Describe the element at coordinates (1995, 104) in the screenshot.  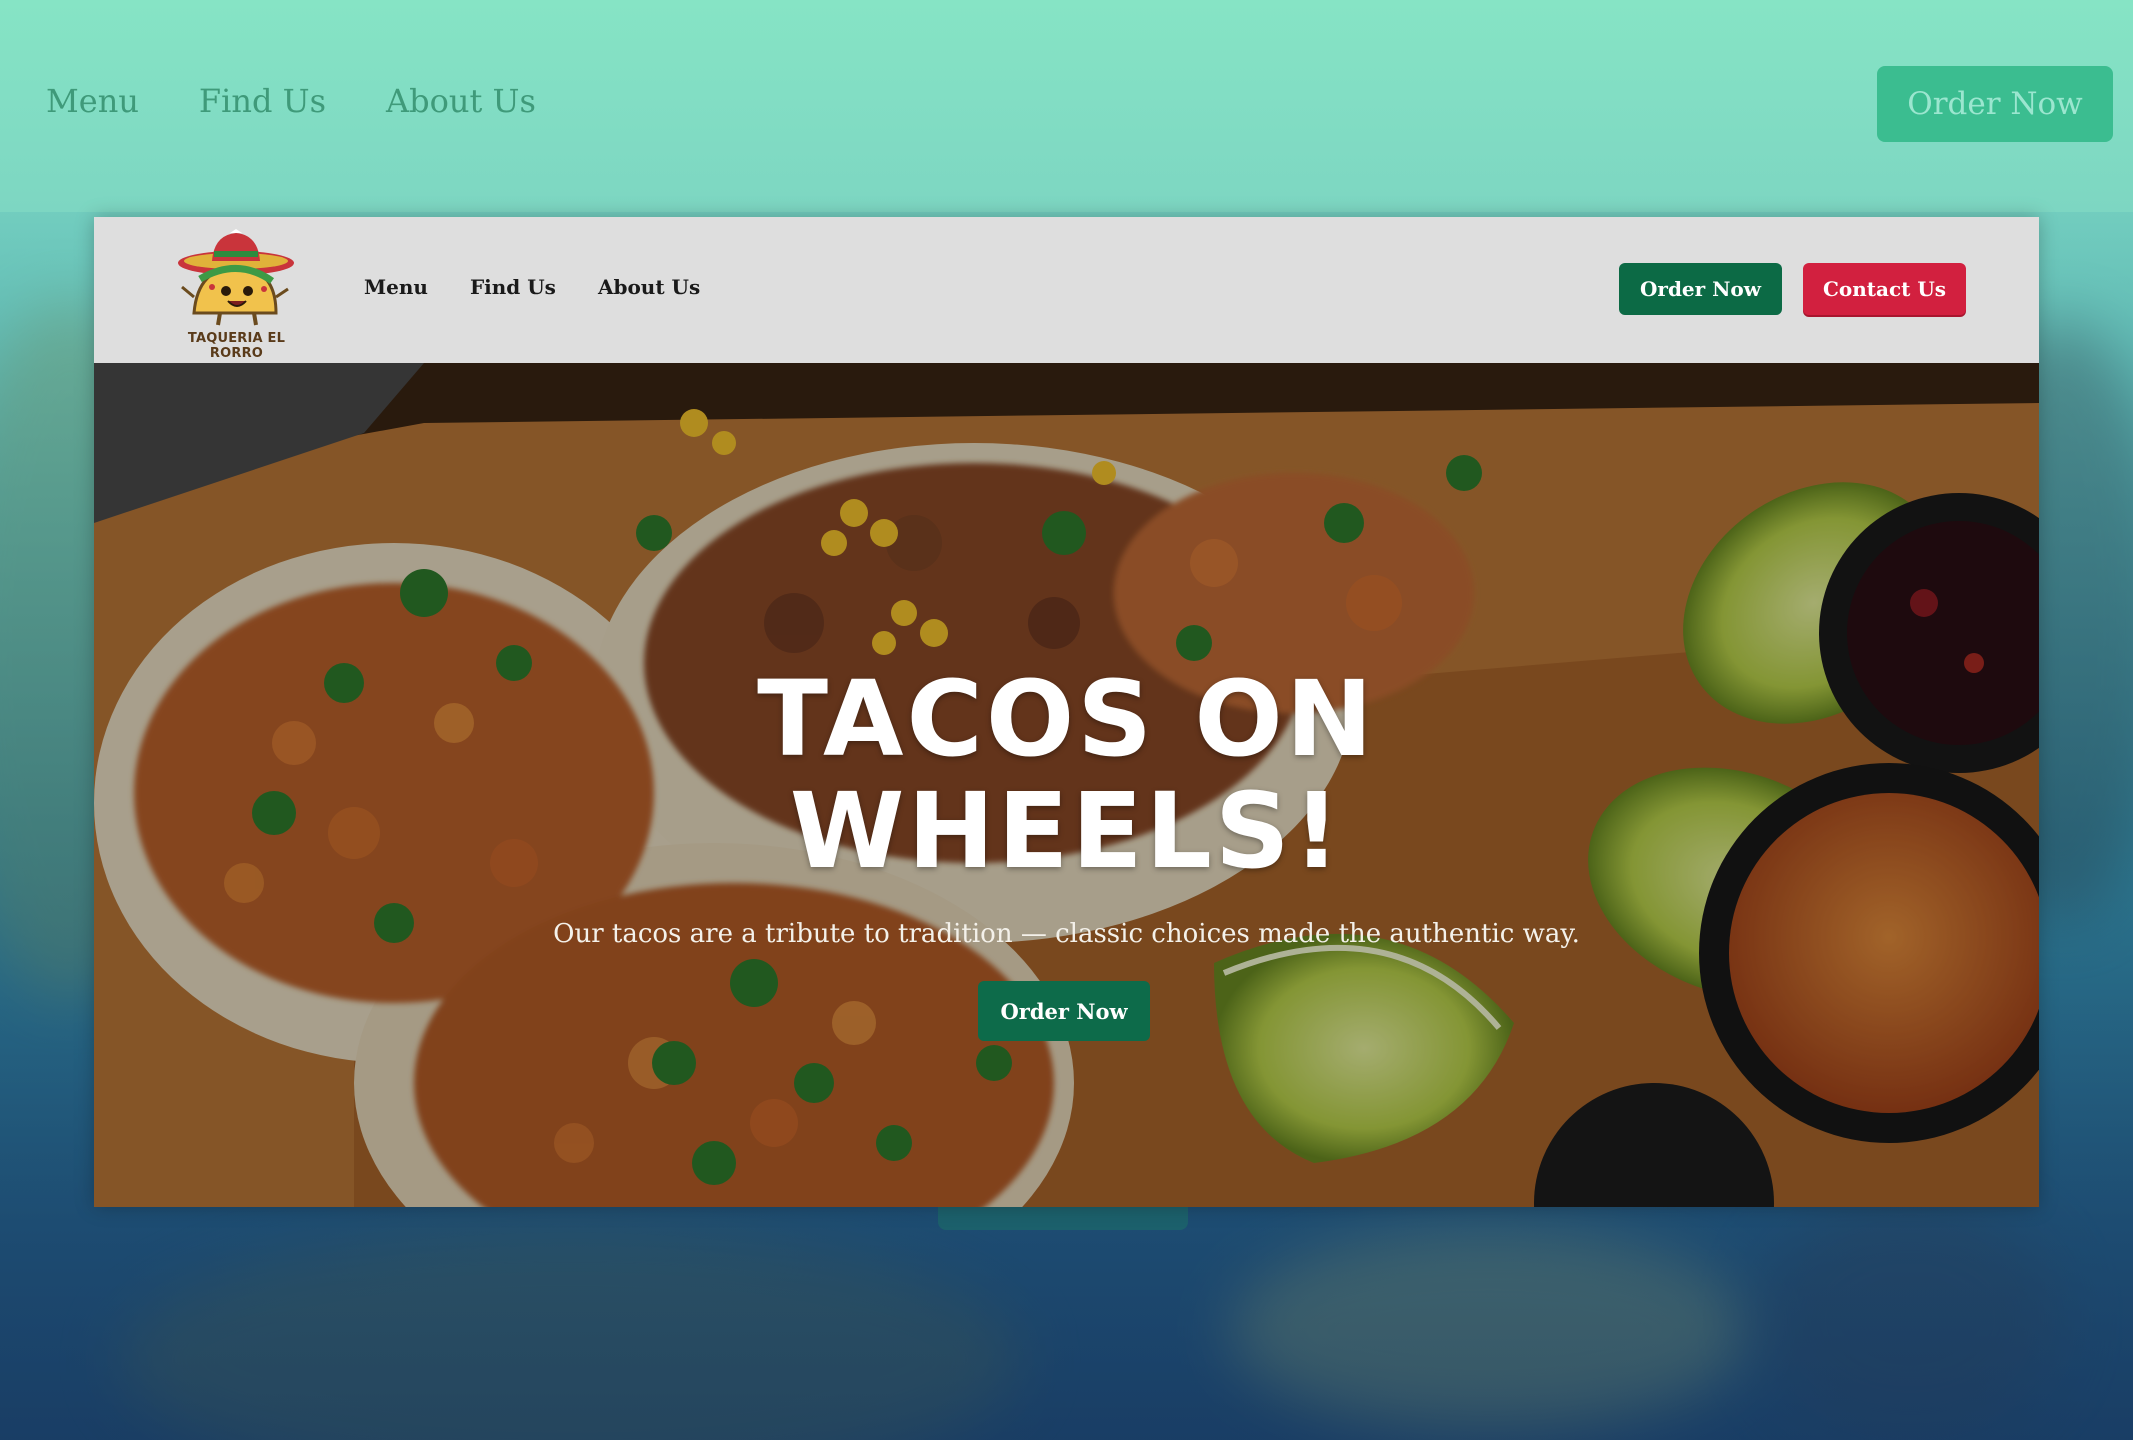
I see `background-order-button: Order Now` at that location.